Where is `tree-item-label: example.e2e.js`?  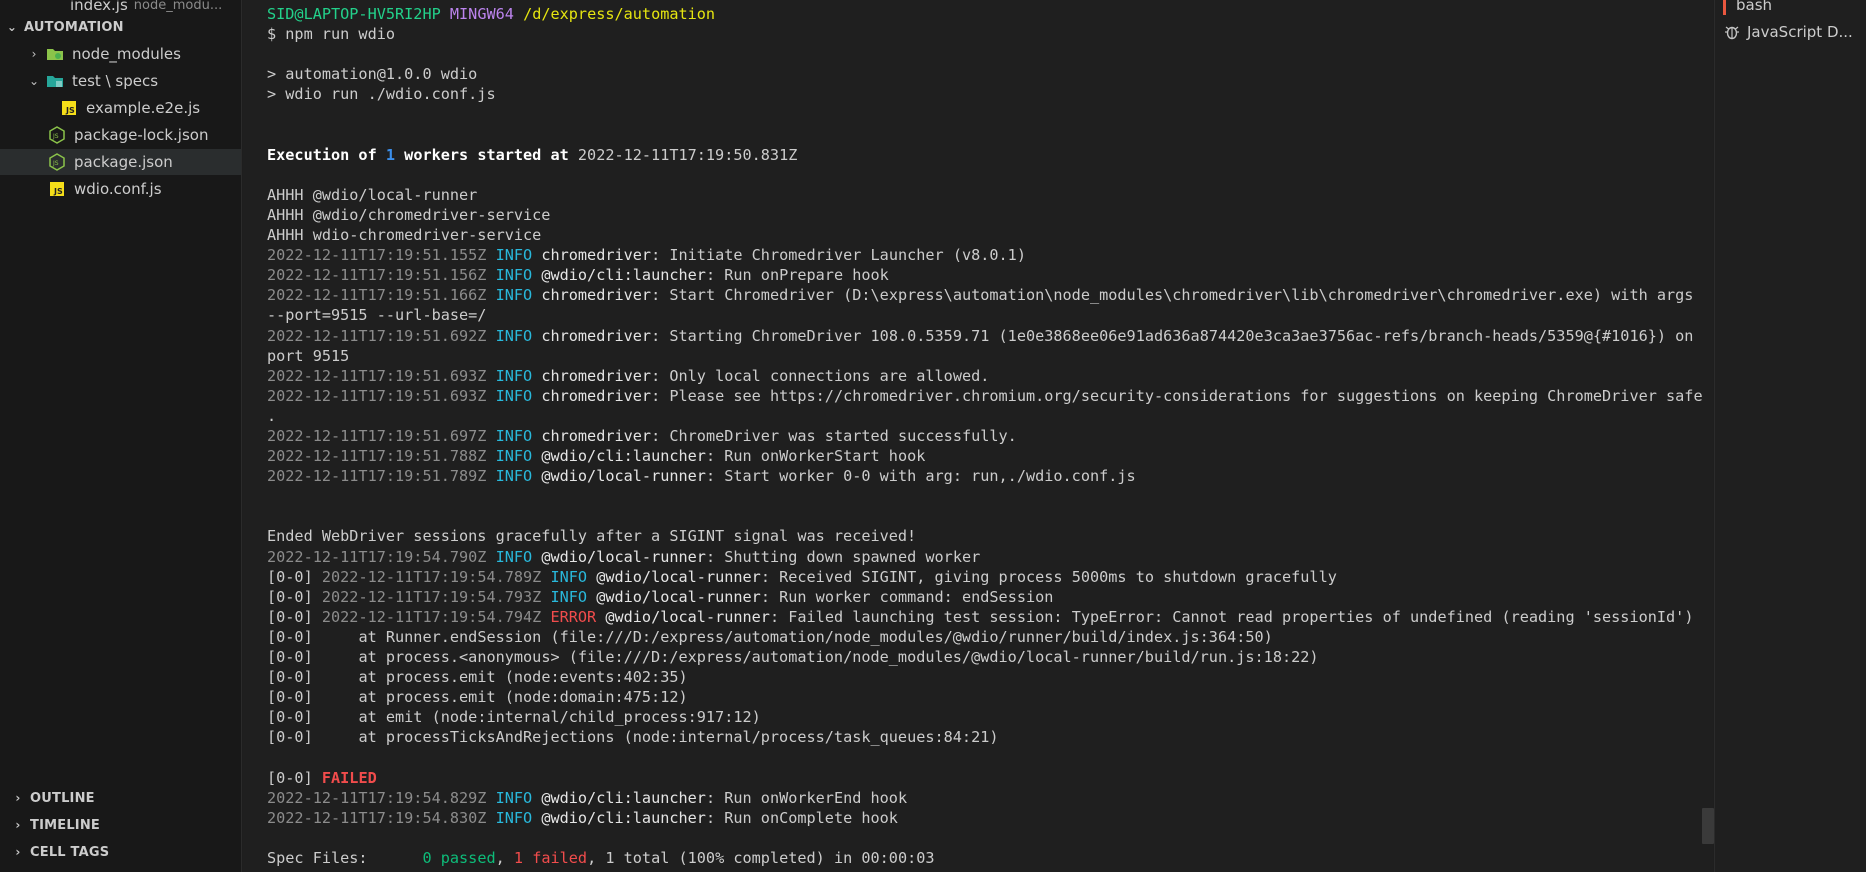 tree-item-label: example.e2e.js is located at coordinates (143, 108).